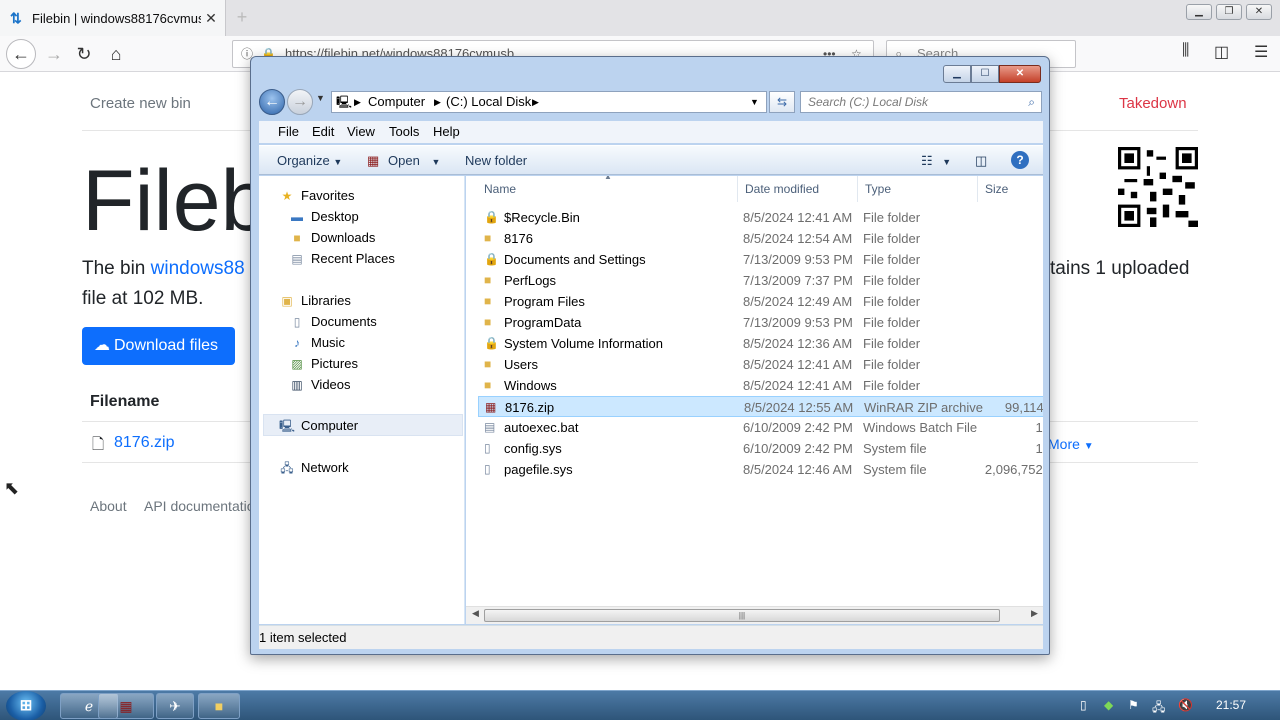  I want to click on nav-desktop: ▬ Desktop, so click(324, 217).